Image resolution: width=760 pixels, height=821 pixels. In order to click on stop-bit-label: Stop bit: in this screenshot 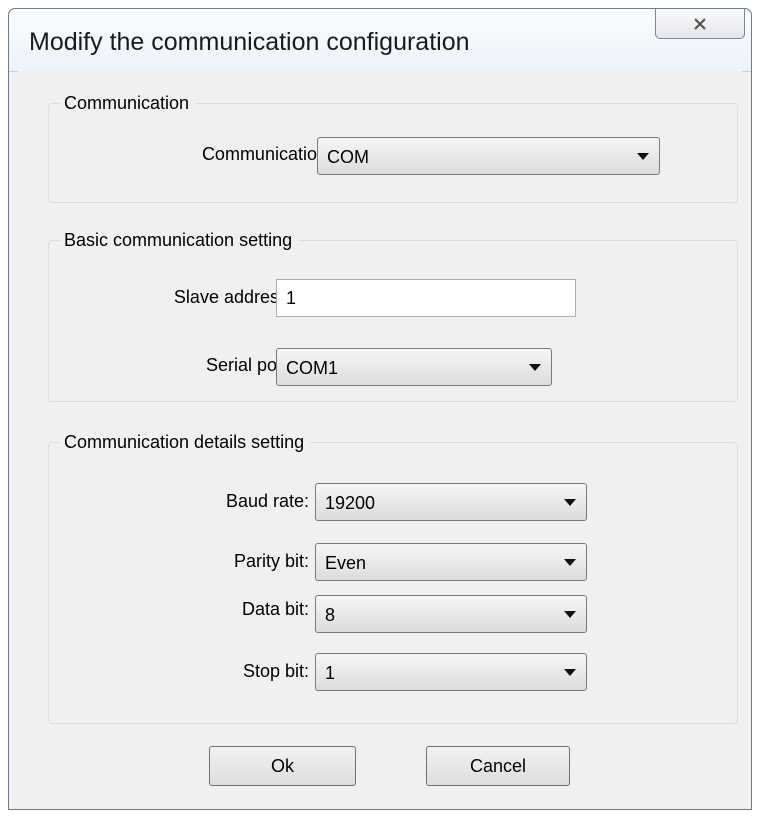, I will do `click(275, 671)`.